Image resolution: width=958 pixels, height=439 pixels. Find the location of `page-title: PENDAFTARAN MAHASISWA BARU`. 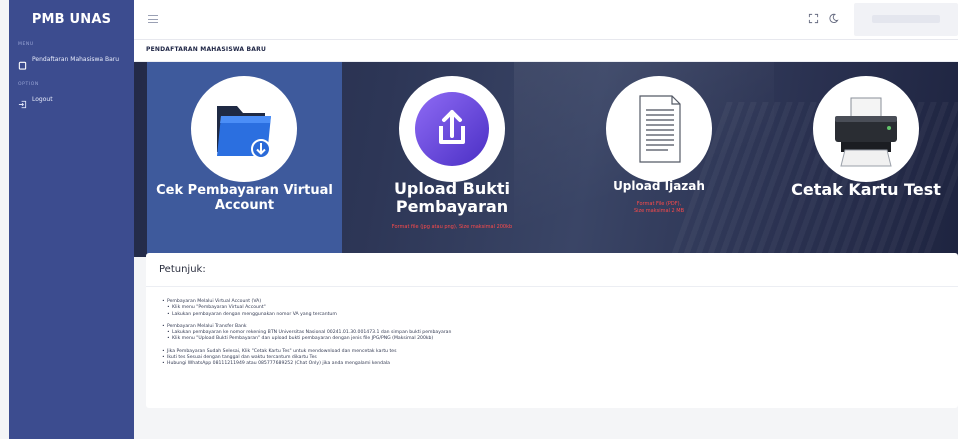

page-title: PENDAFTARAN MAHASISWA BARU is located at coordinates (206, 49).